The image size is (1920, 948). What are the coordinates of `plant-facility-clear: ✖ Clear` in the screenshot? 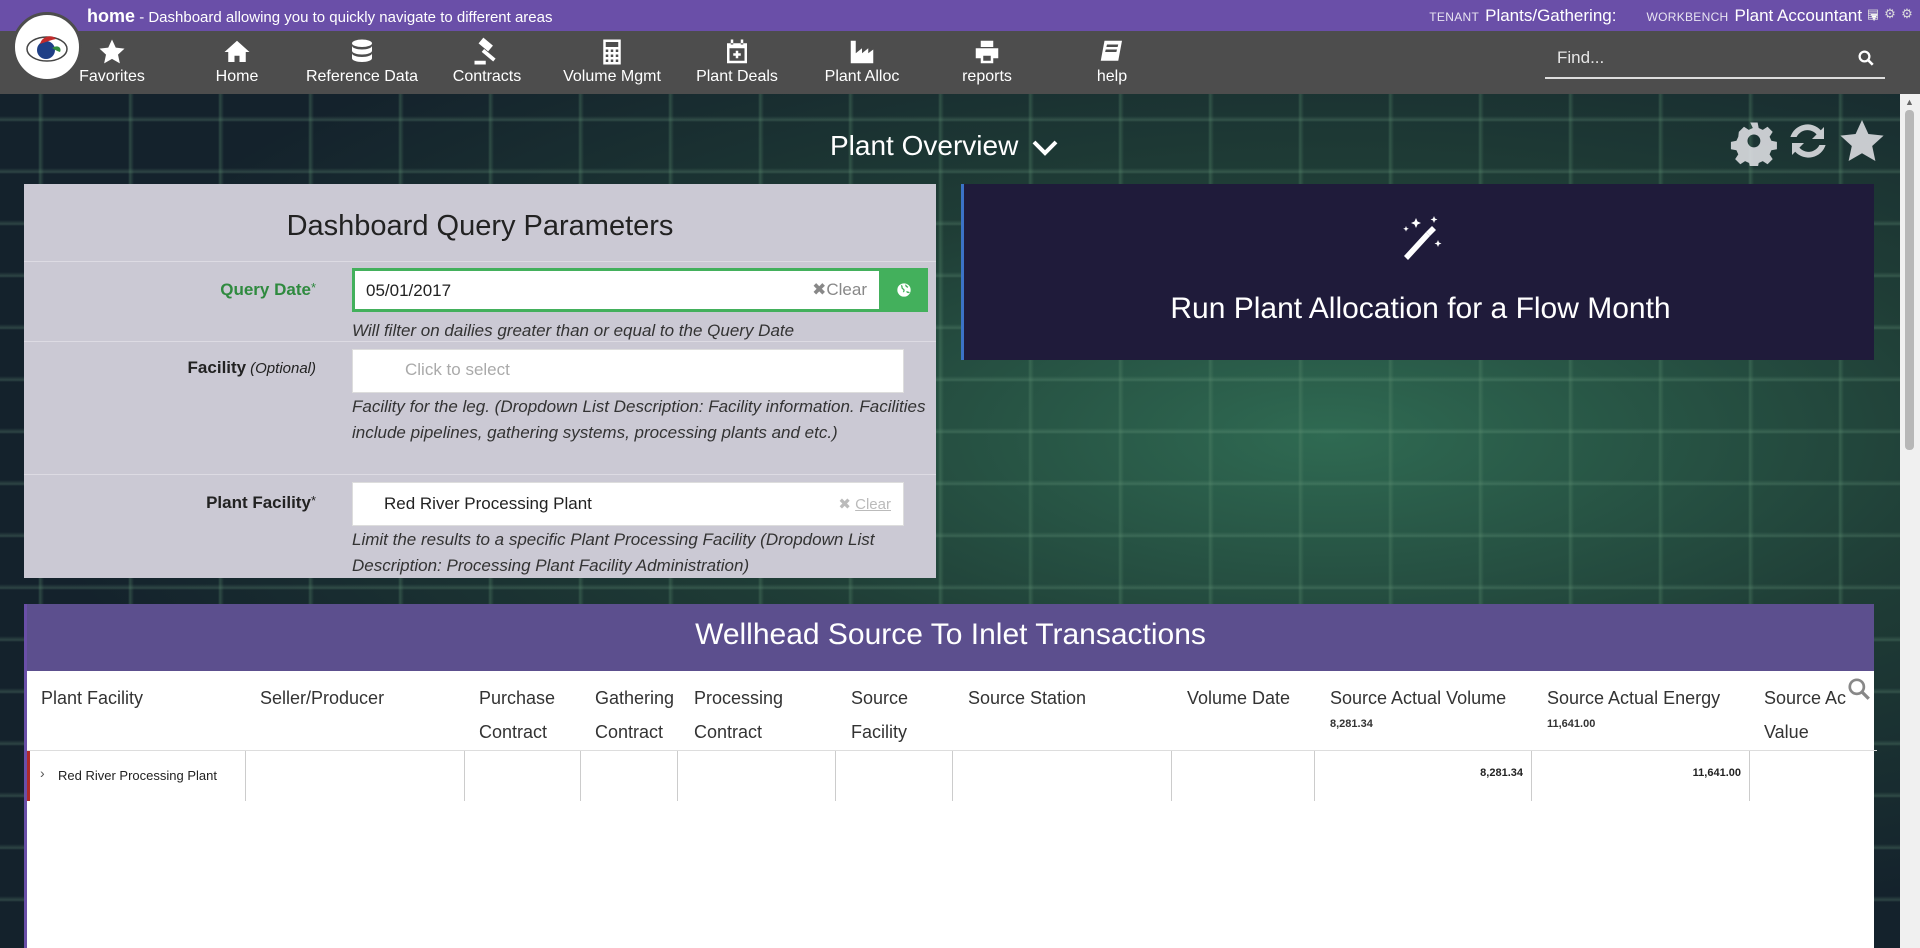 It's located at (864, 504).